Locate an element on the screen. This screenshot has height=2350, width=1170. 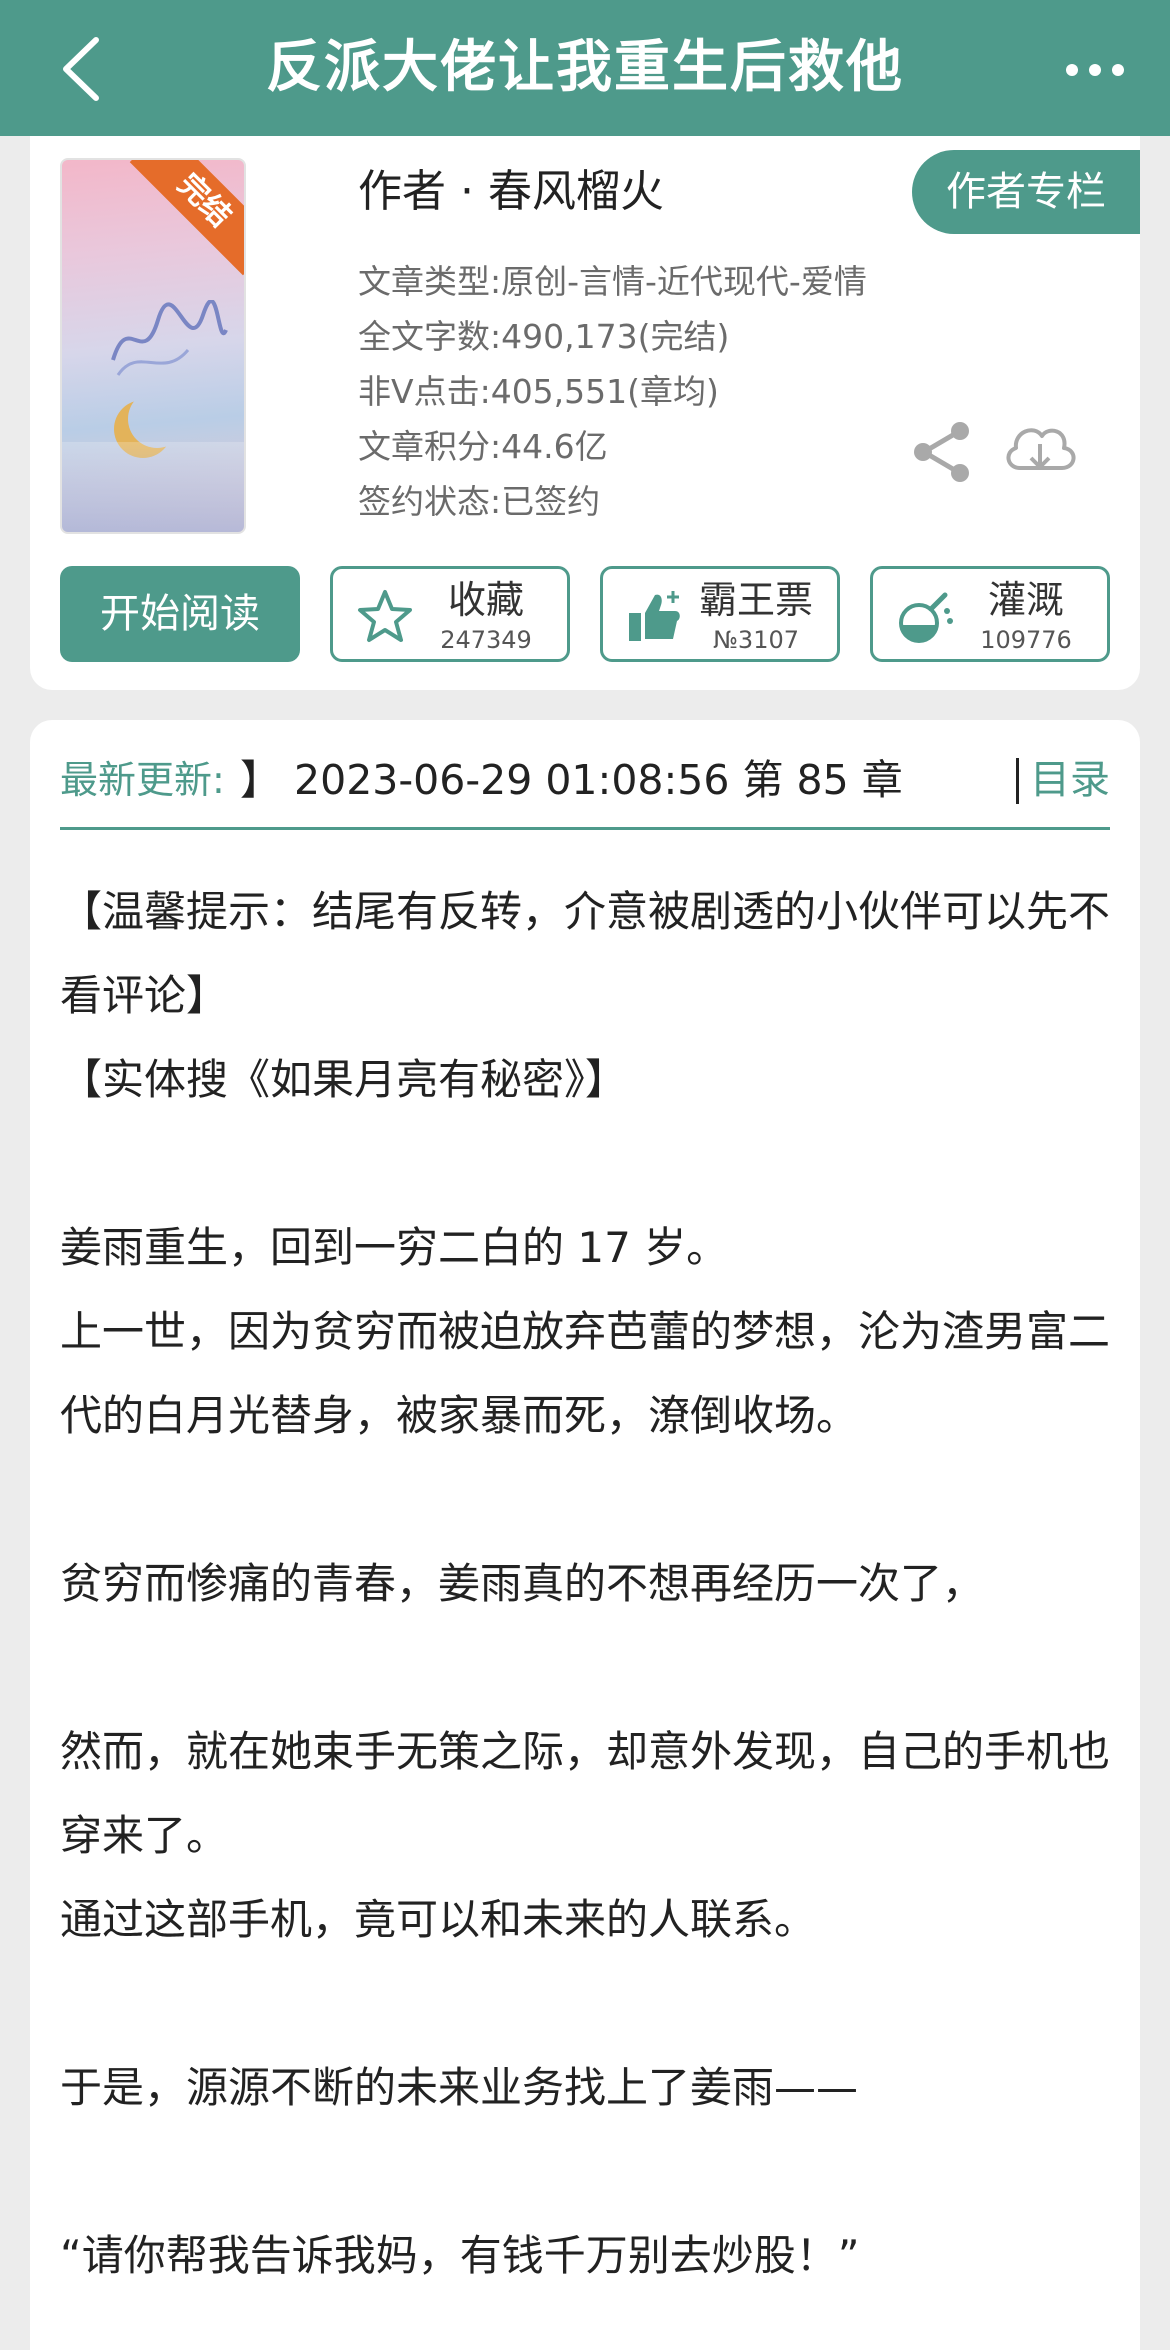
meta-score: 文章积分:44.6亿 is located at coordinates (483, 446).